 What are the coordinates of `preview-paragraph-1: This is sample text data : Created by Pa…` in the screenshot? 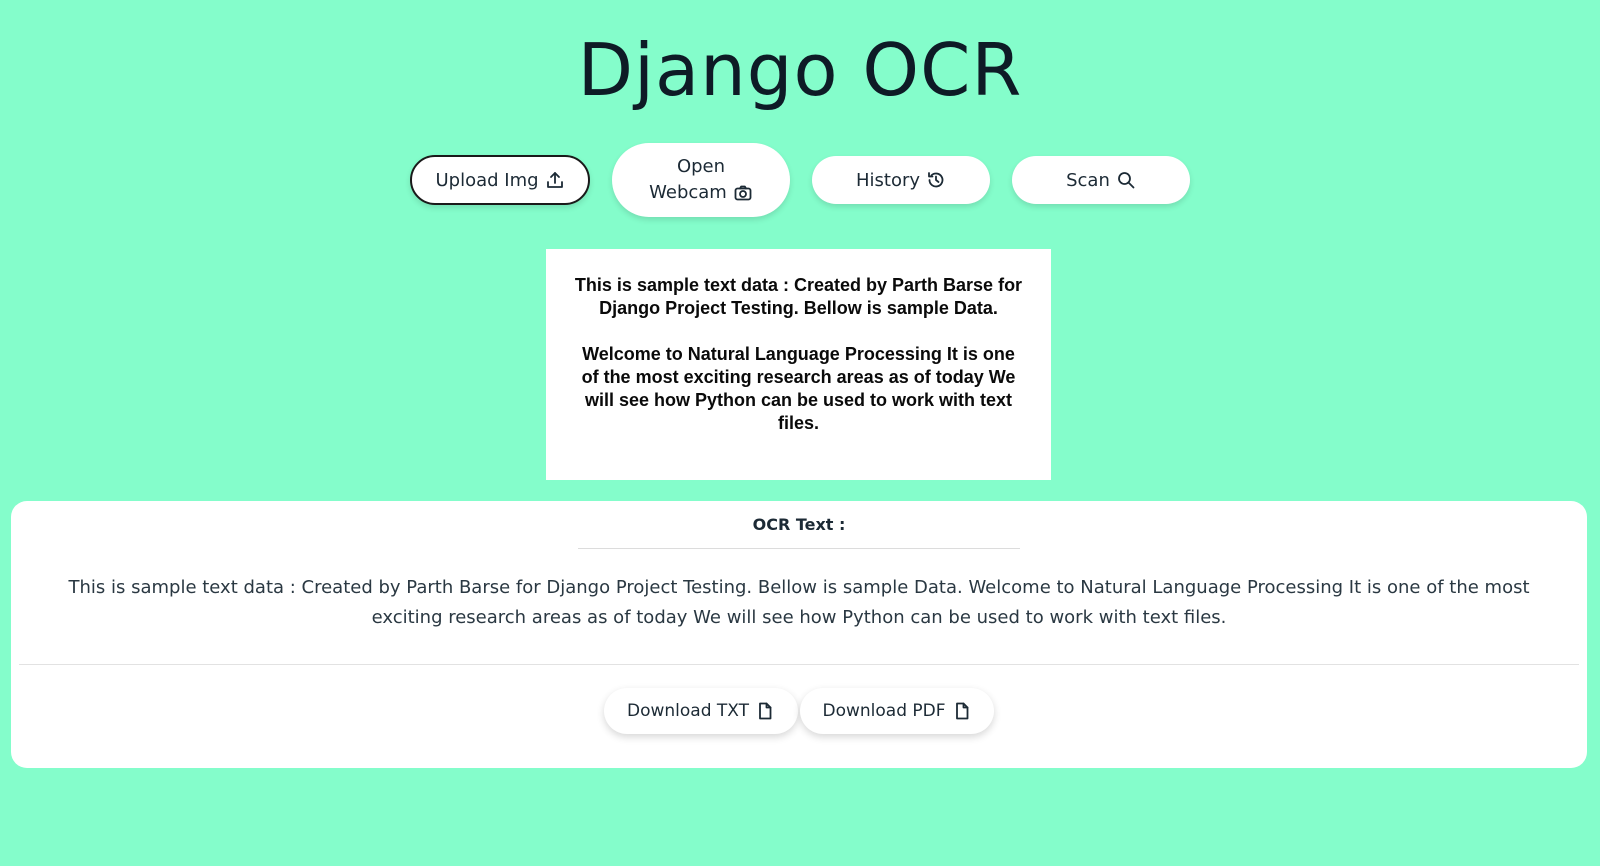 It's located at (798, 296).